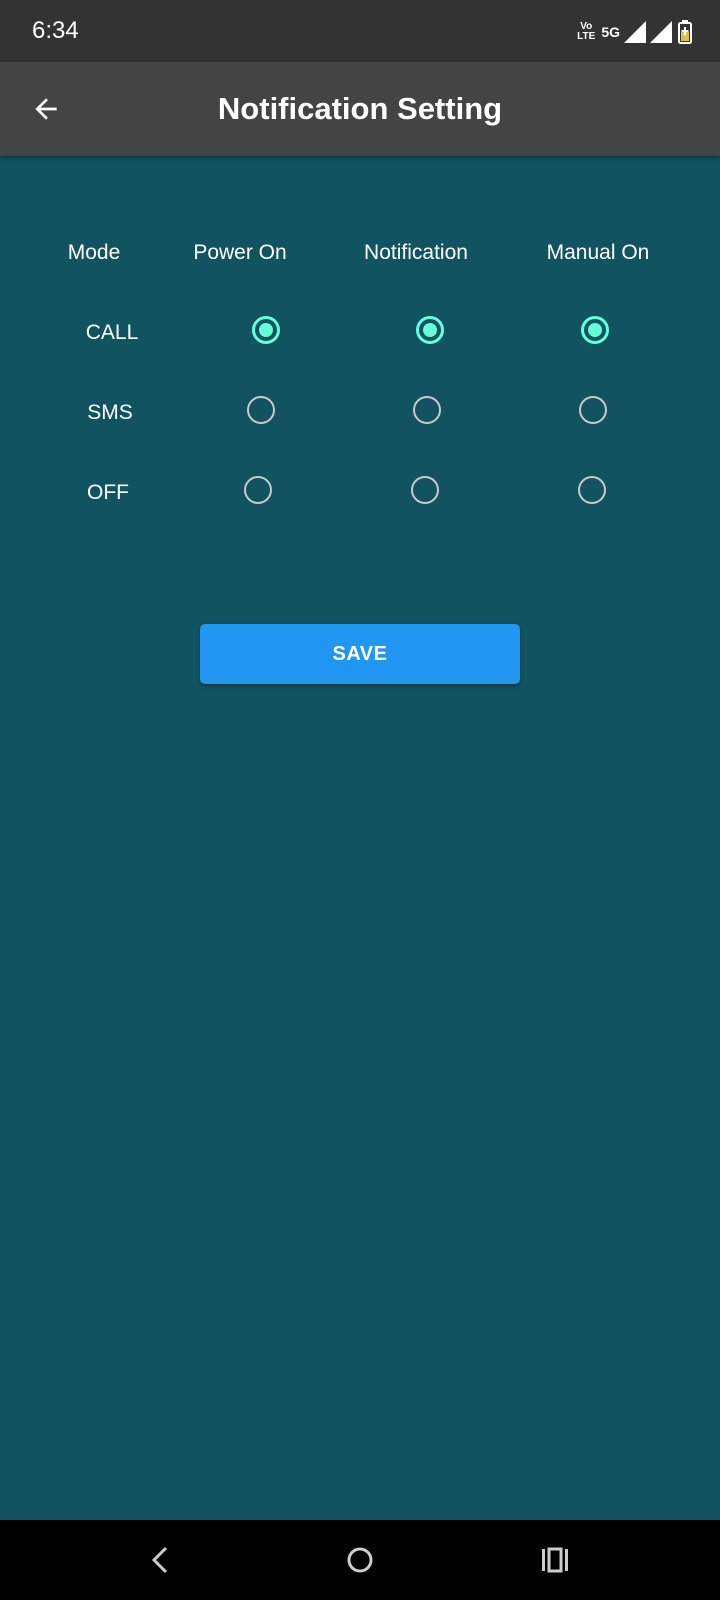 The image size is (720, 1600). I want to click on arrow-back-icon, so click(46, 109).